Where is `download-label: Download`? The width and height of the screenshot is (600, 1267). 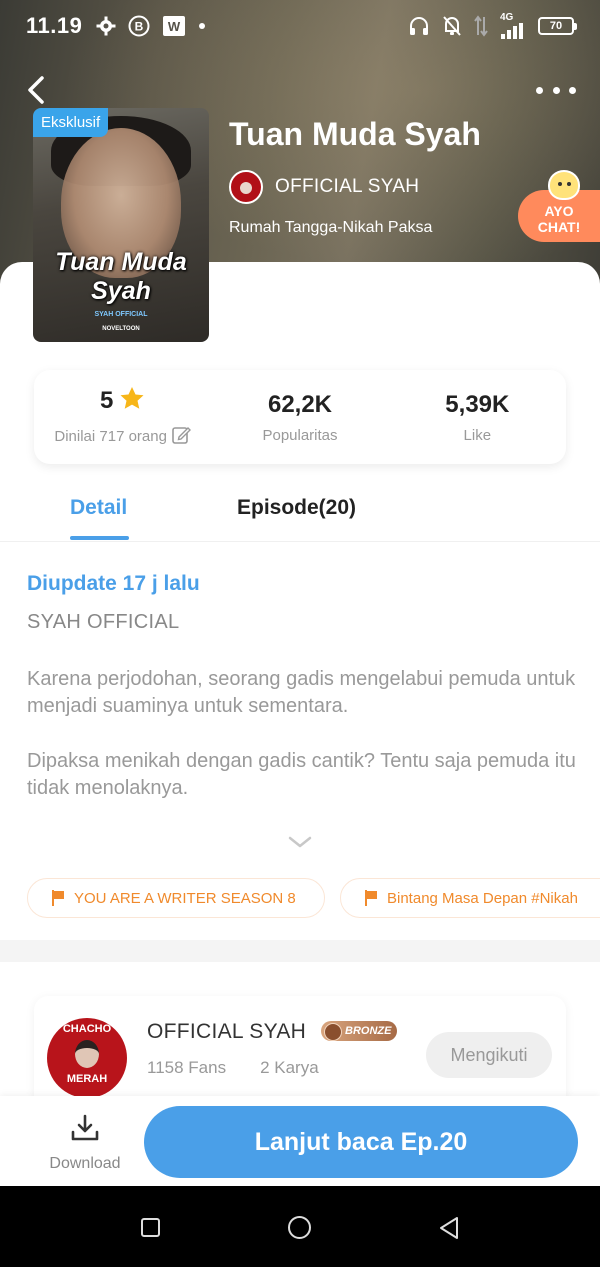 download-label: Download is located at coordinates (85, 1163).